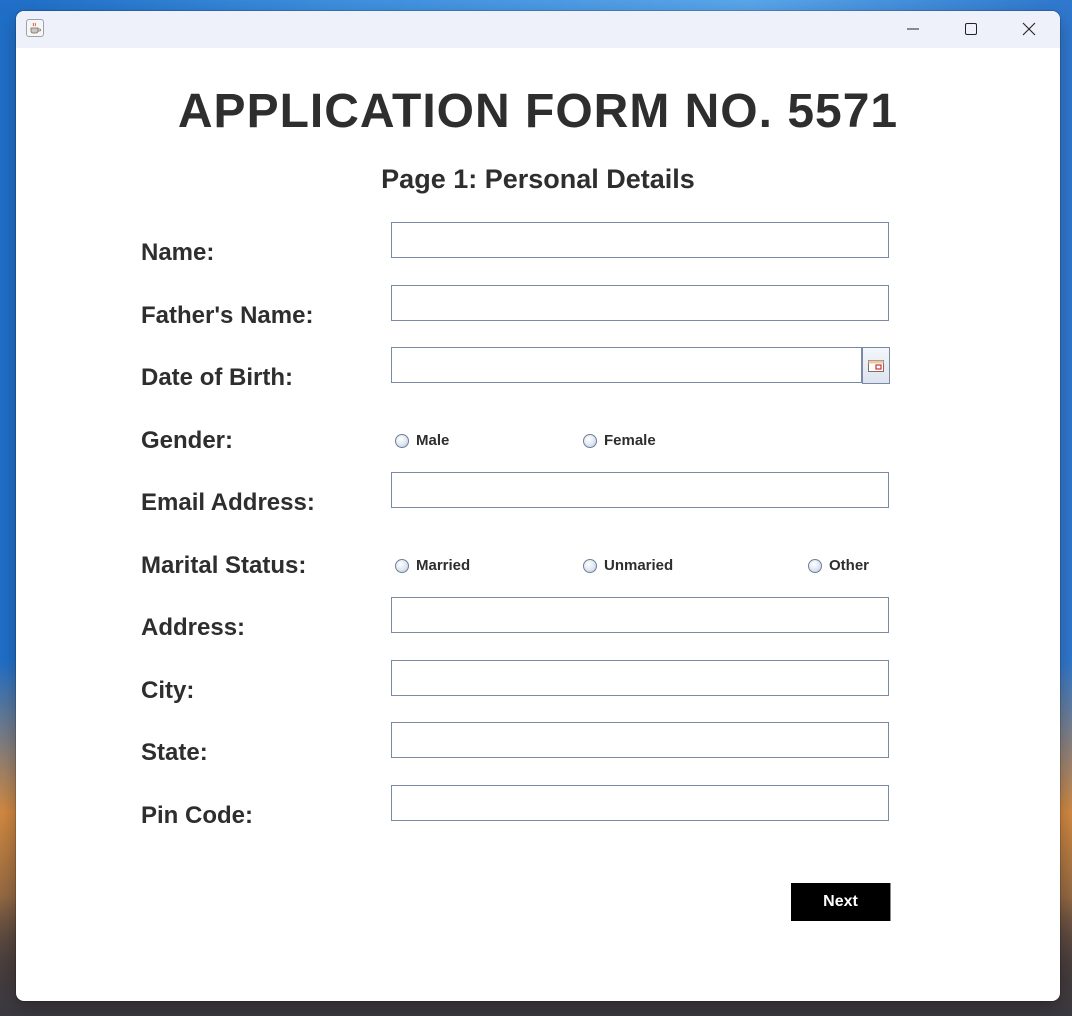 This screenshot has height=1016, width=1072. What do you see at coordinates (639, 565) in the screenshot?
I see `marital-unmarried-label: Unmaried` at bounding box center [639, 565].